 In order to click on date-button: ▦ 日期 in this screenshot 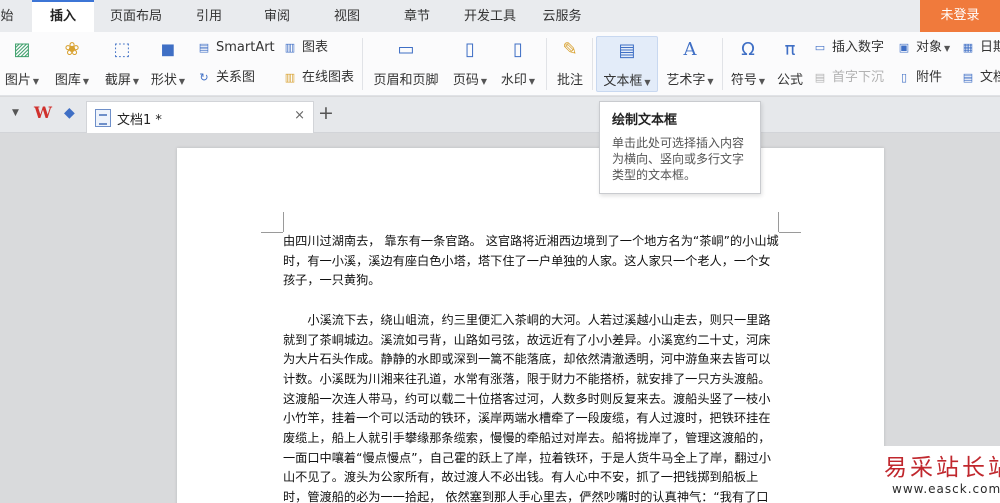, I will do `click(980, 48)`.